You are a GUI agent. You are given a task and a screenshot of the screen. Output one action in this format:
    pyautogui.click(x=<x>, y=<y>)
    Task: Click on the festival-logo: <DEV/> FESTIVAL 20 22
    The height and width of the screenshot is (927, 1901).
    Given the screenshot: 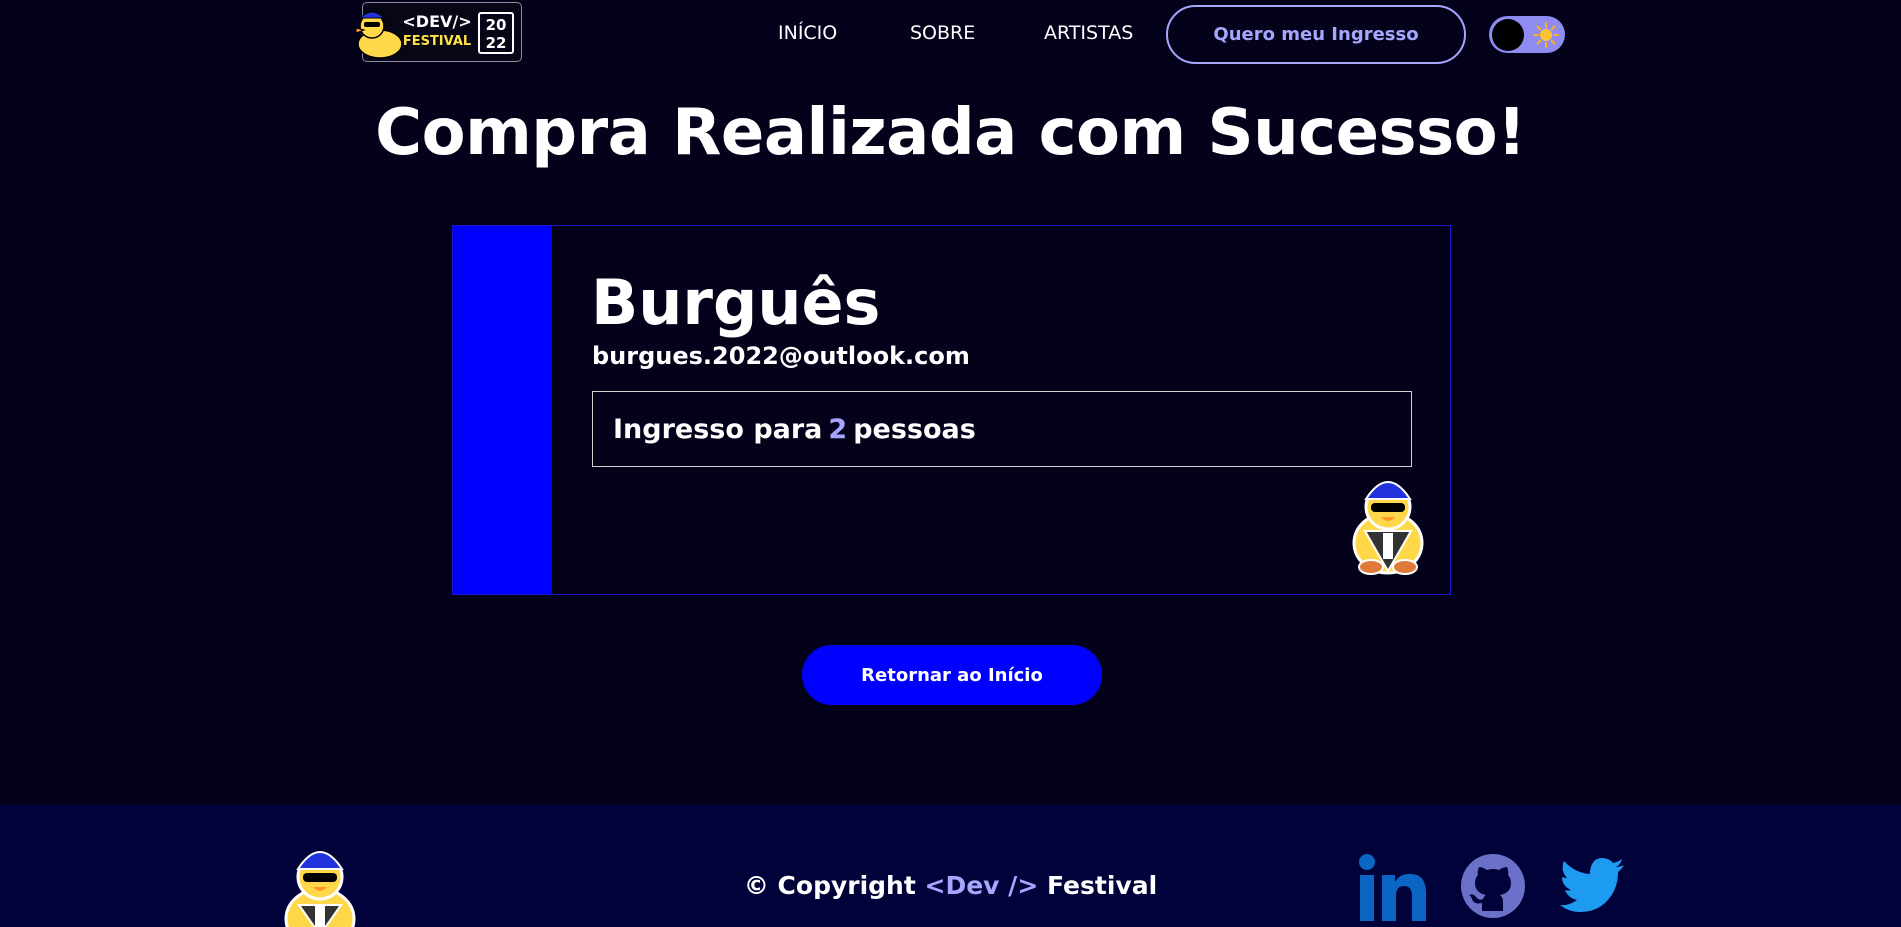 What is the action you would take?
    pyautogui.click(x=437, y=32)
    